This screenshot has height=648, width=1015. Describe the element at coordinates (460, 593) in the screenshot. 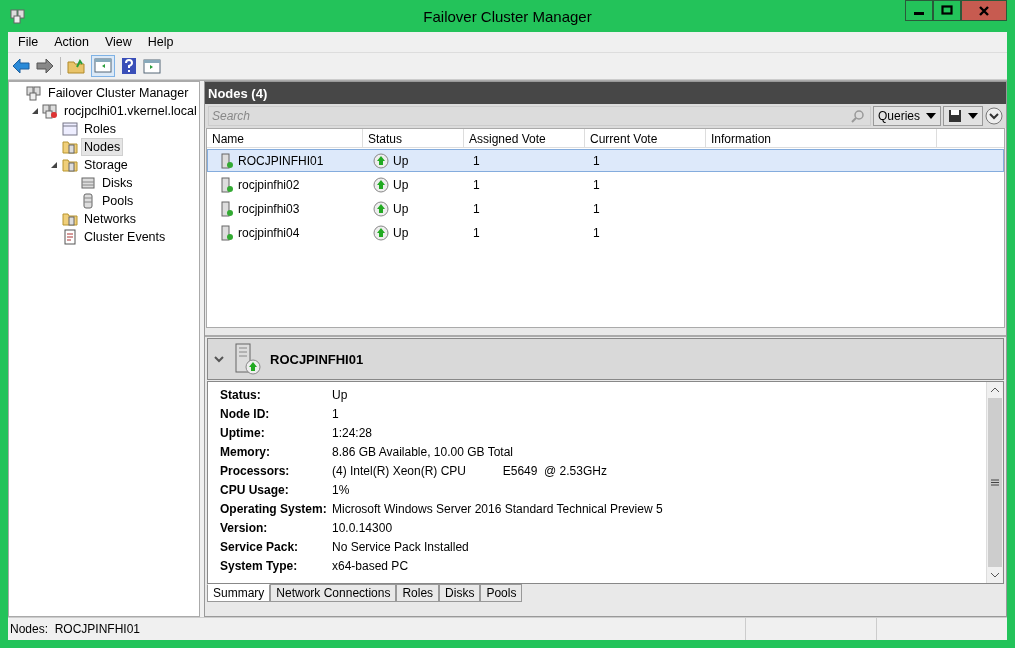

I see `tab: Disks` at that location.